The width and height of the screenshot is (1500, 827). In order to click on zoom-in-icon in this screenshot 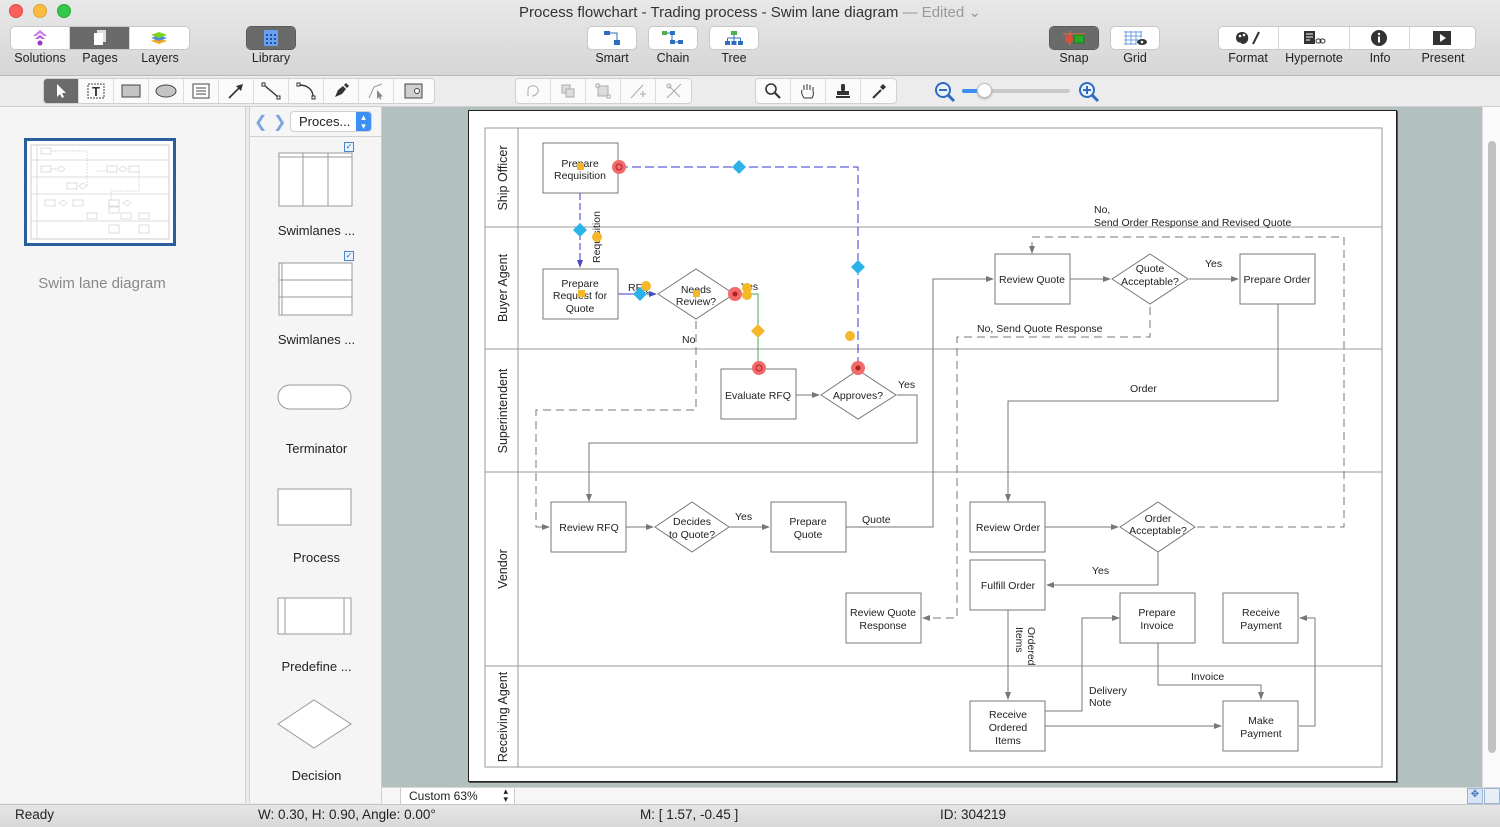, I will do `click(1090, 92)`.